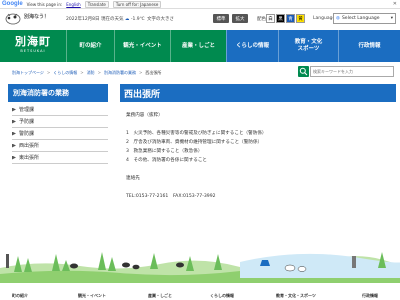 Image resolution: width=400 pixels, height=300 pixels. Describe the element at coordinates (391, 18) in the screenshot. I see `chevron-down-icon: ▾` at that location.